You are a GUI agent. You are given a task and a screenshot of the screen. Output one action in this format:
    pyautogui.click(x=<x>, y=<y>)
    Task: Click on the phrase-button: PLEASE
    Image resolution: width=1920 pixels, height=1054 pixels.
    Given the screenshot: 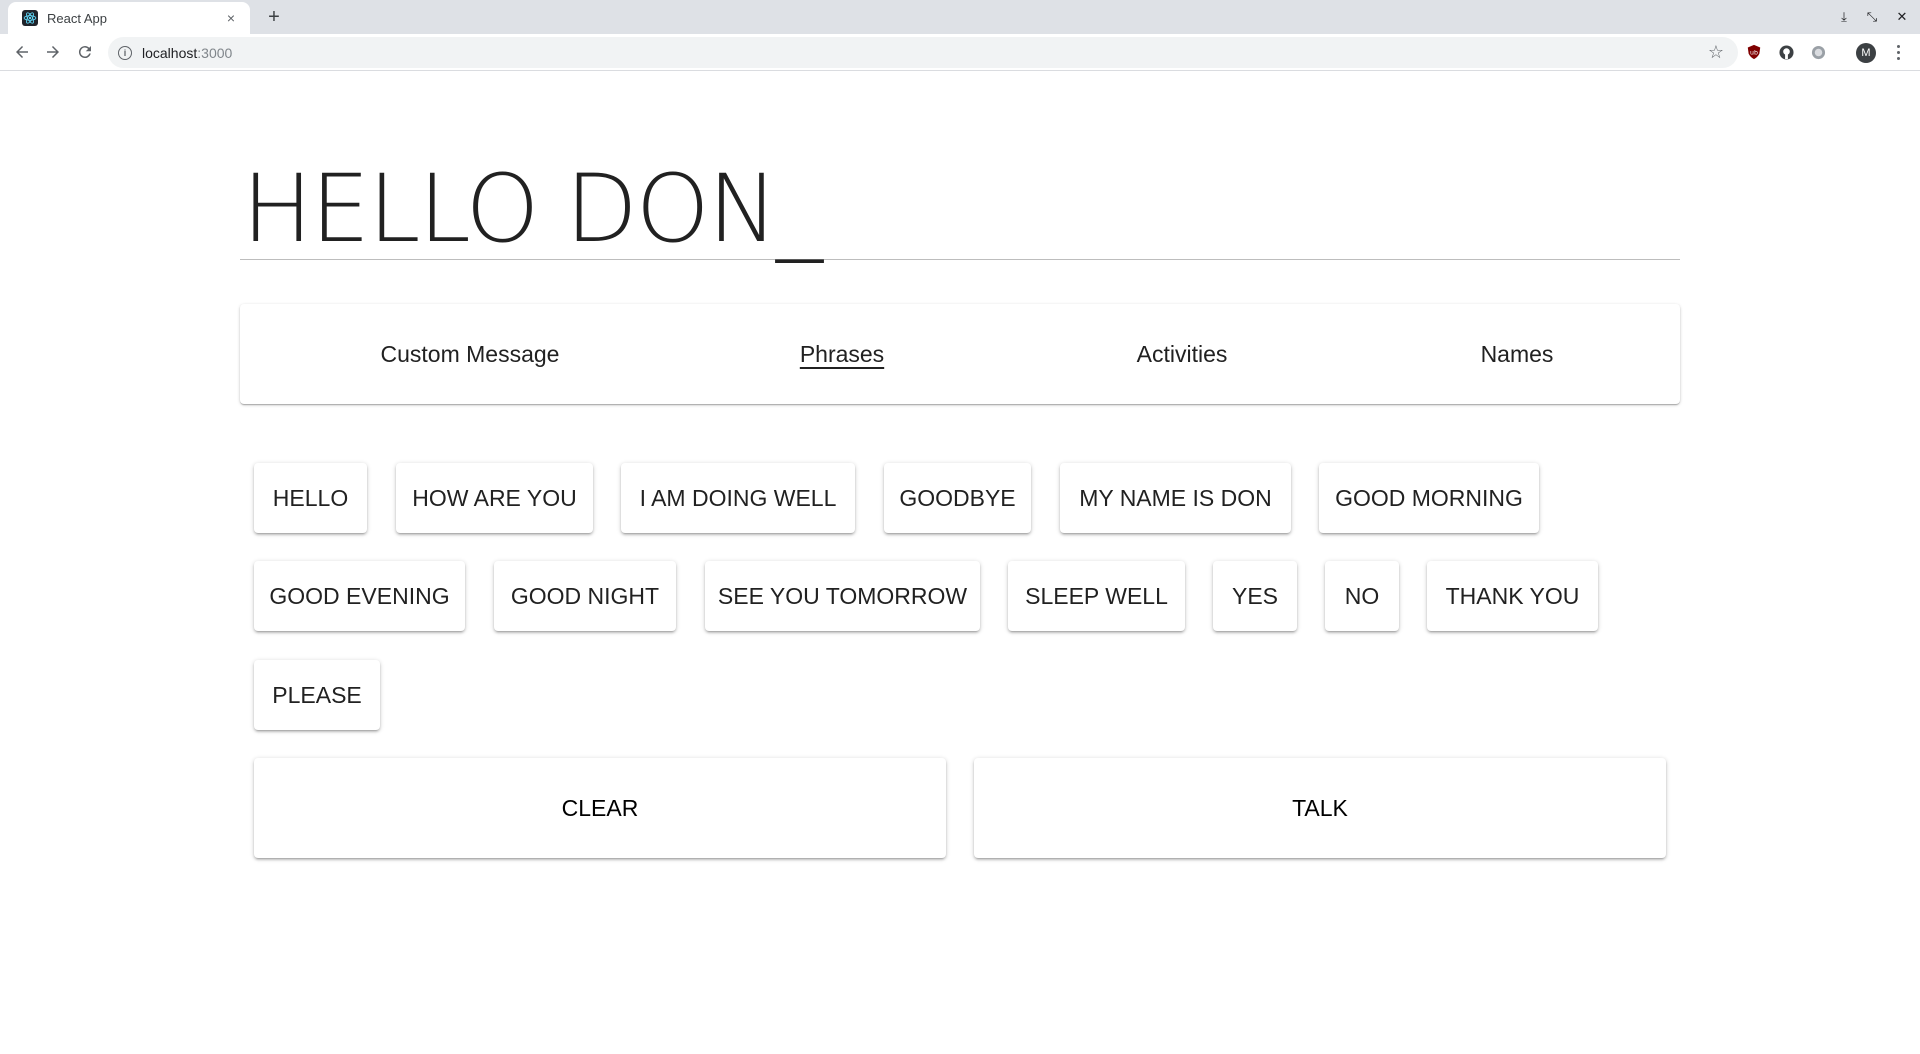 What is the action you would take?
    pyautogui.click(x=317, y=695)
    